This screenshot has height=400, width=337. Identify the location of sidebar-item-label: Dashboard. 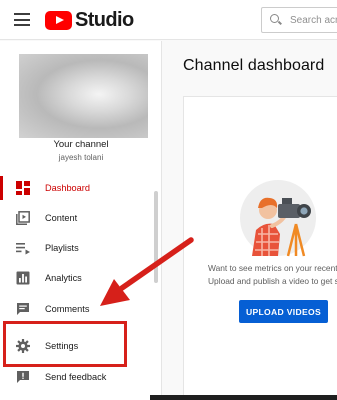
(67, 188).